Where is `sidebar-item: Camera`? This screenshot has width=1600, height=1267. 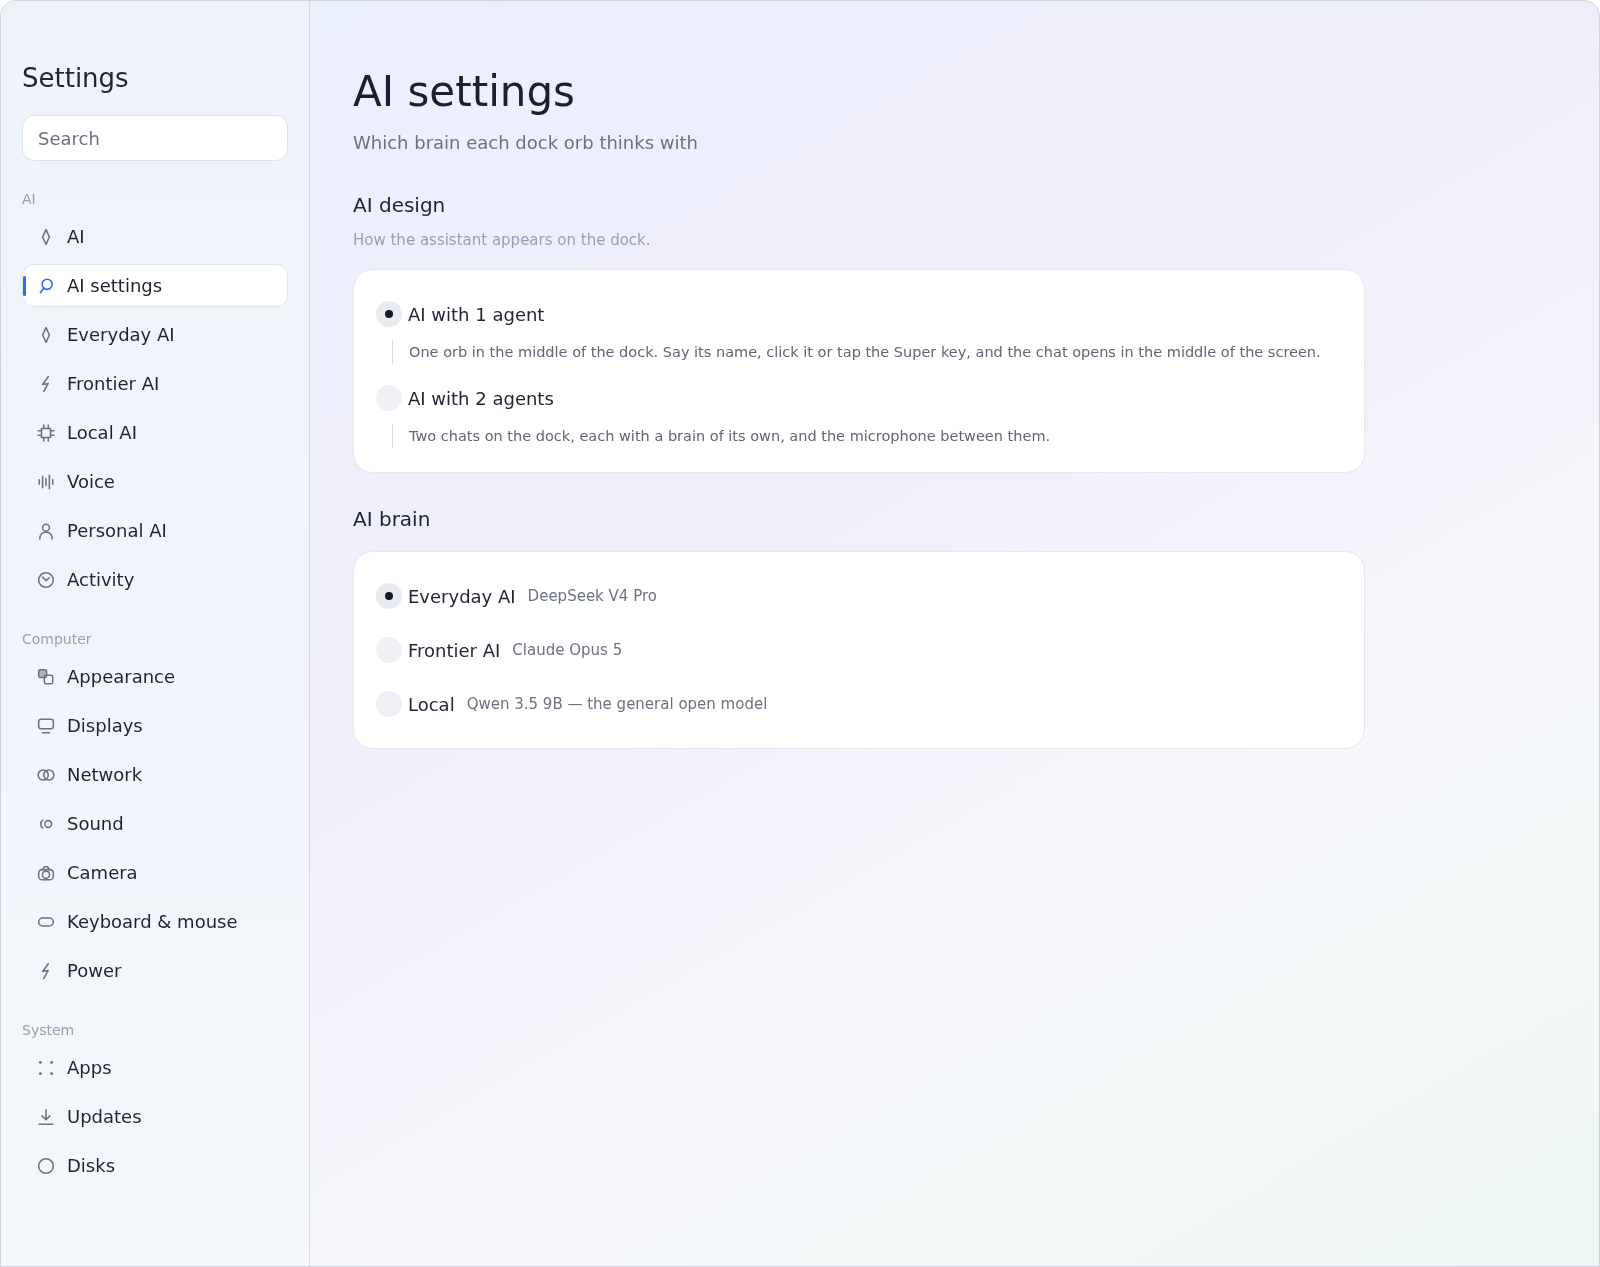
sidebar-item: Camera is located at coordinates (155, 872).